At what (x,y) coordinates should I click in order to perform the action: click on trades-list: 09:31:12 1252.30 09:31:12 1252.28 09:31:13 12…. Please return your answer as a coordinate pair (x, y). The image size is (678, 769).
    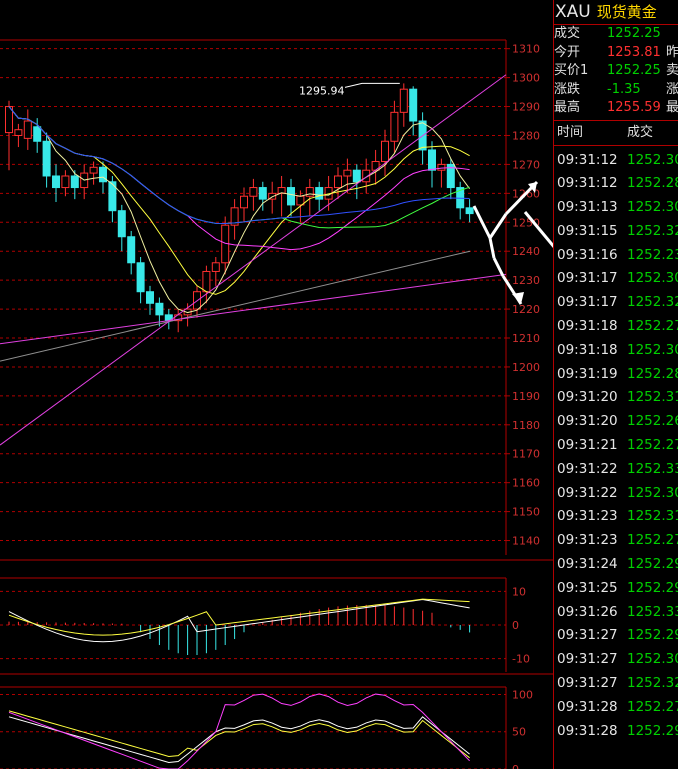
    Looking at the image, I should click on (616, 445).